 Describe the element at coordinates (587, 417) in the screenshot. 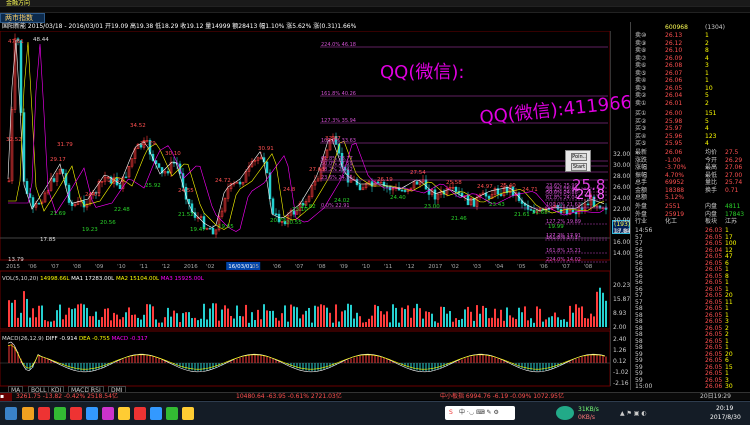

I see `net-down: 0KB/s` at that location.